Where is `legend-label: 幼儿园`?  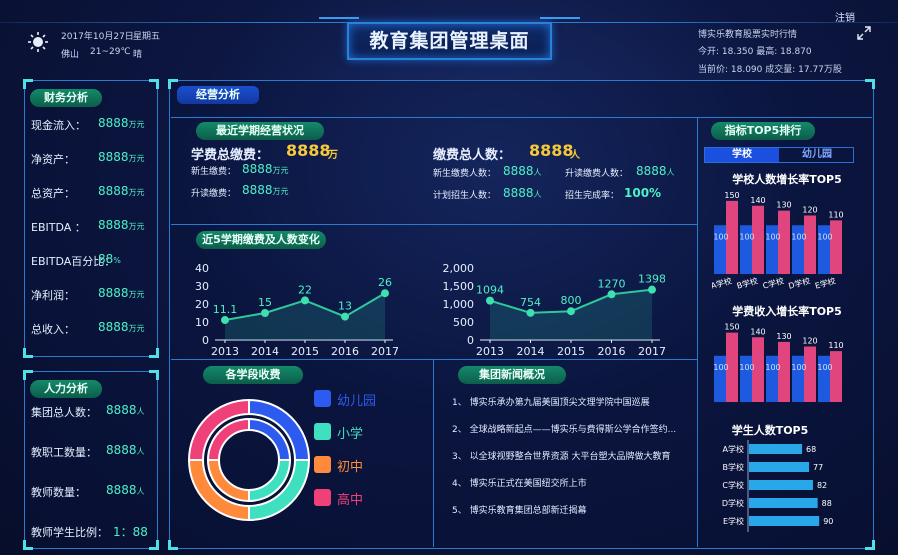 legend-label: 幼儿园 is located at coordinates (357, 401).